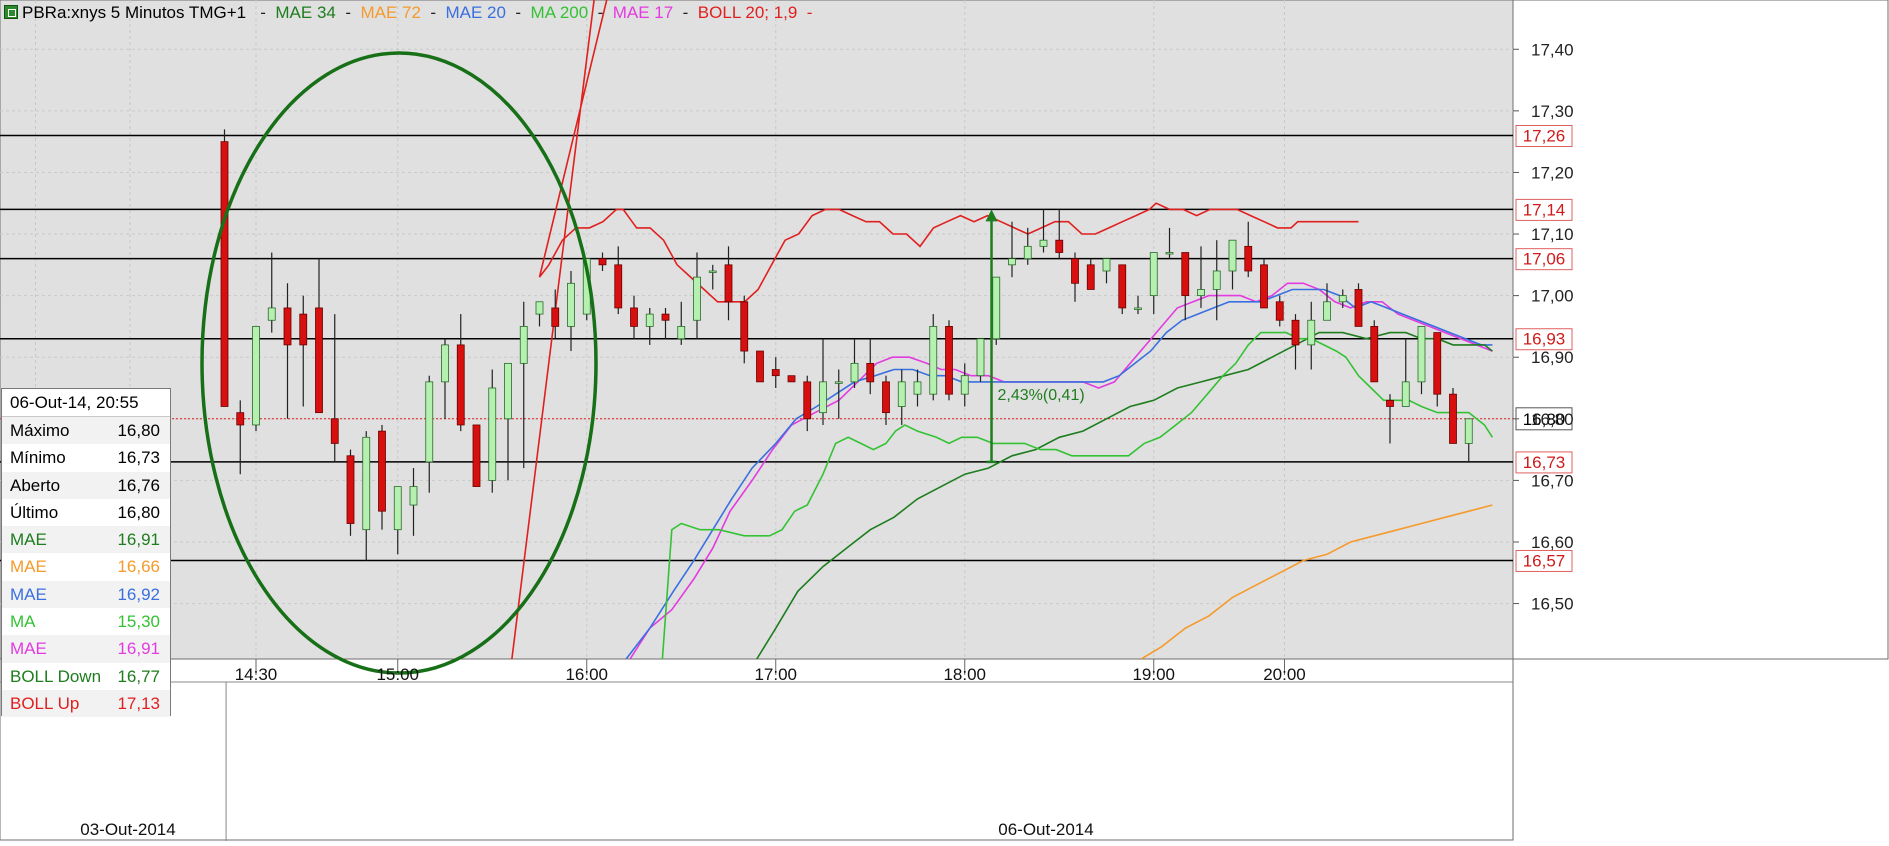 The image size is (1889, 846). I want to click on data-window-row: BOLL Up 17,13, so click(86, 703).